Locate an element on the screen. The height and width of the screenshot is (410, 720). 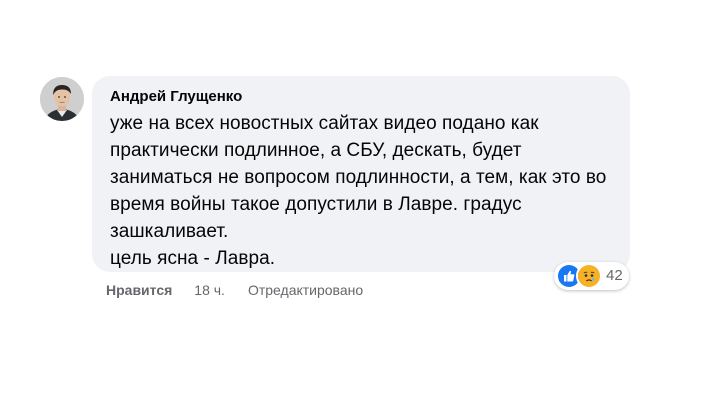
edited-label: Отредактировано is located at coordinates (305, 290).